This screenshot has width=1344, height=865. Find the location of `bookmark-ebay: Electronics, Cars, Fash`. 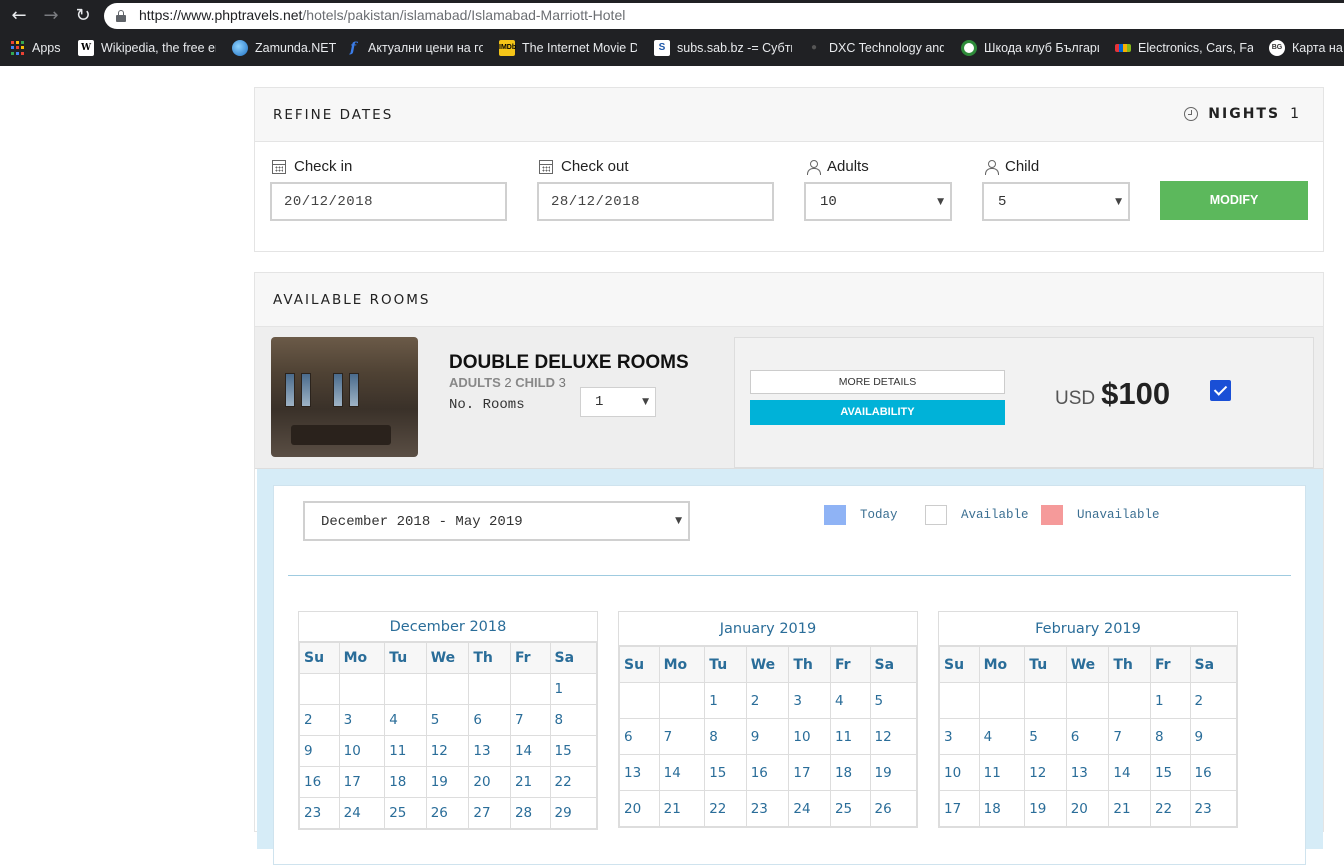

bookmark-ebay: Electronics, Cars, Fash is located at coordinates (1184, 48).